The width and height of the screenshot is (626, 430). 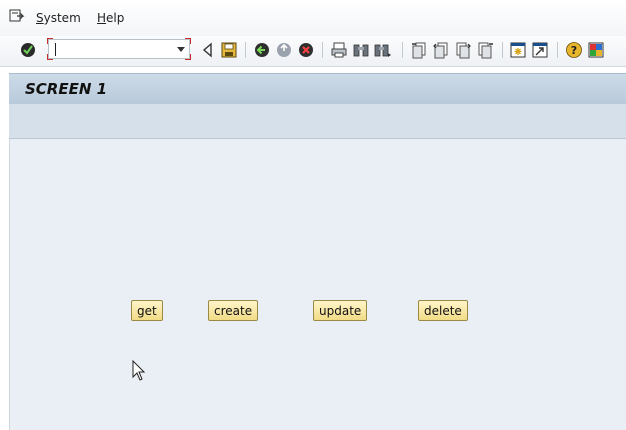 I want to click on create-session-icon, so click(x=518, y=50).